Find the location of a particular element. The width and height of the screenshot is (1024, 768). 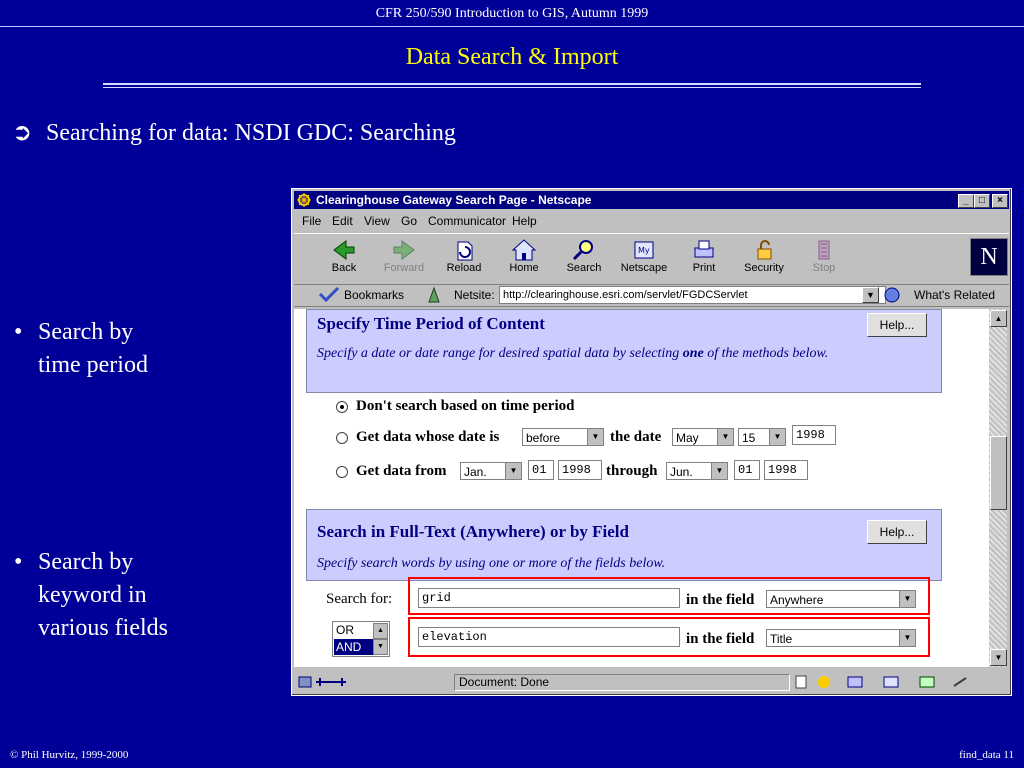

footer-copyright: © Phil Hurvitz, 1999-2000 is located at coordinates (69, 755).